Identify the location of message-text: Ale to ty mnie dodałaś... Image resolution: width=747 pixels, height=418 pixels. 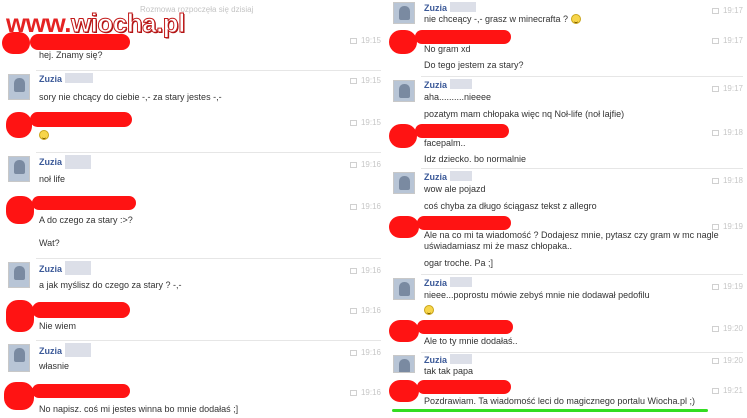
(471, 341).